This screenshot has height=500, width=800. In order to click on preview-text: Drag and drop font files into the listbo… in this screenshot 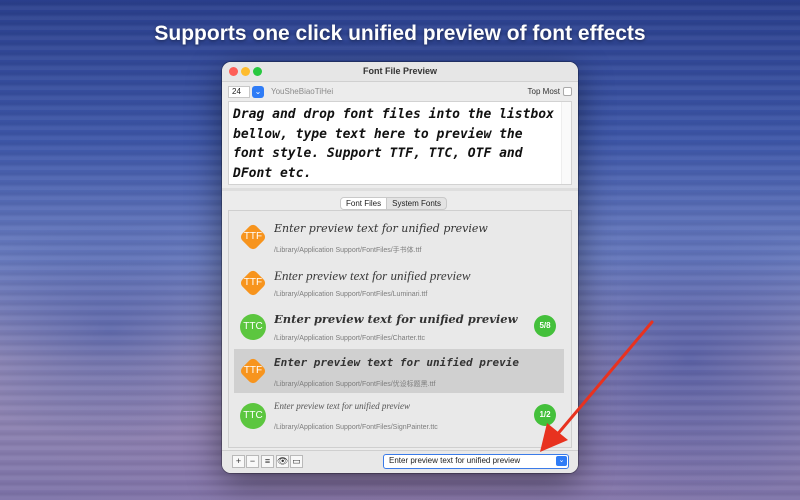, I will do `click(395, 144)`.